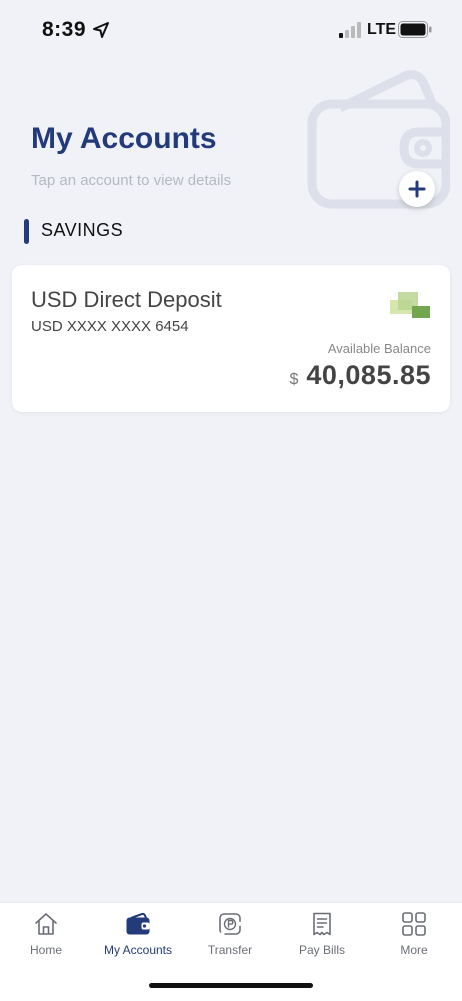  What do you see at coordinates (321, 950) in the screenshot?
I see `tab-pay-bills-label: Pay Bills` at bounding box center [321, 950].